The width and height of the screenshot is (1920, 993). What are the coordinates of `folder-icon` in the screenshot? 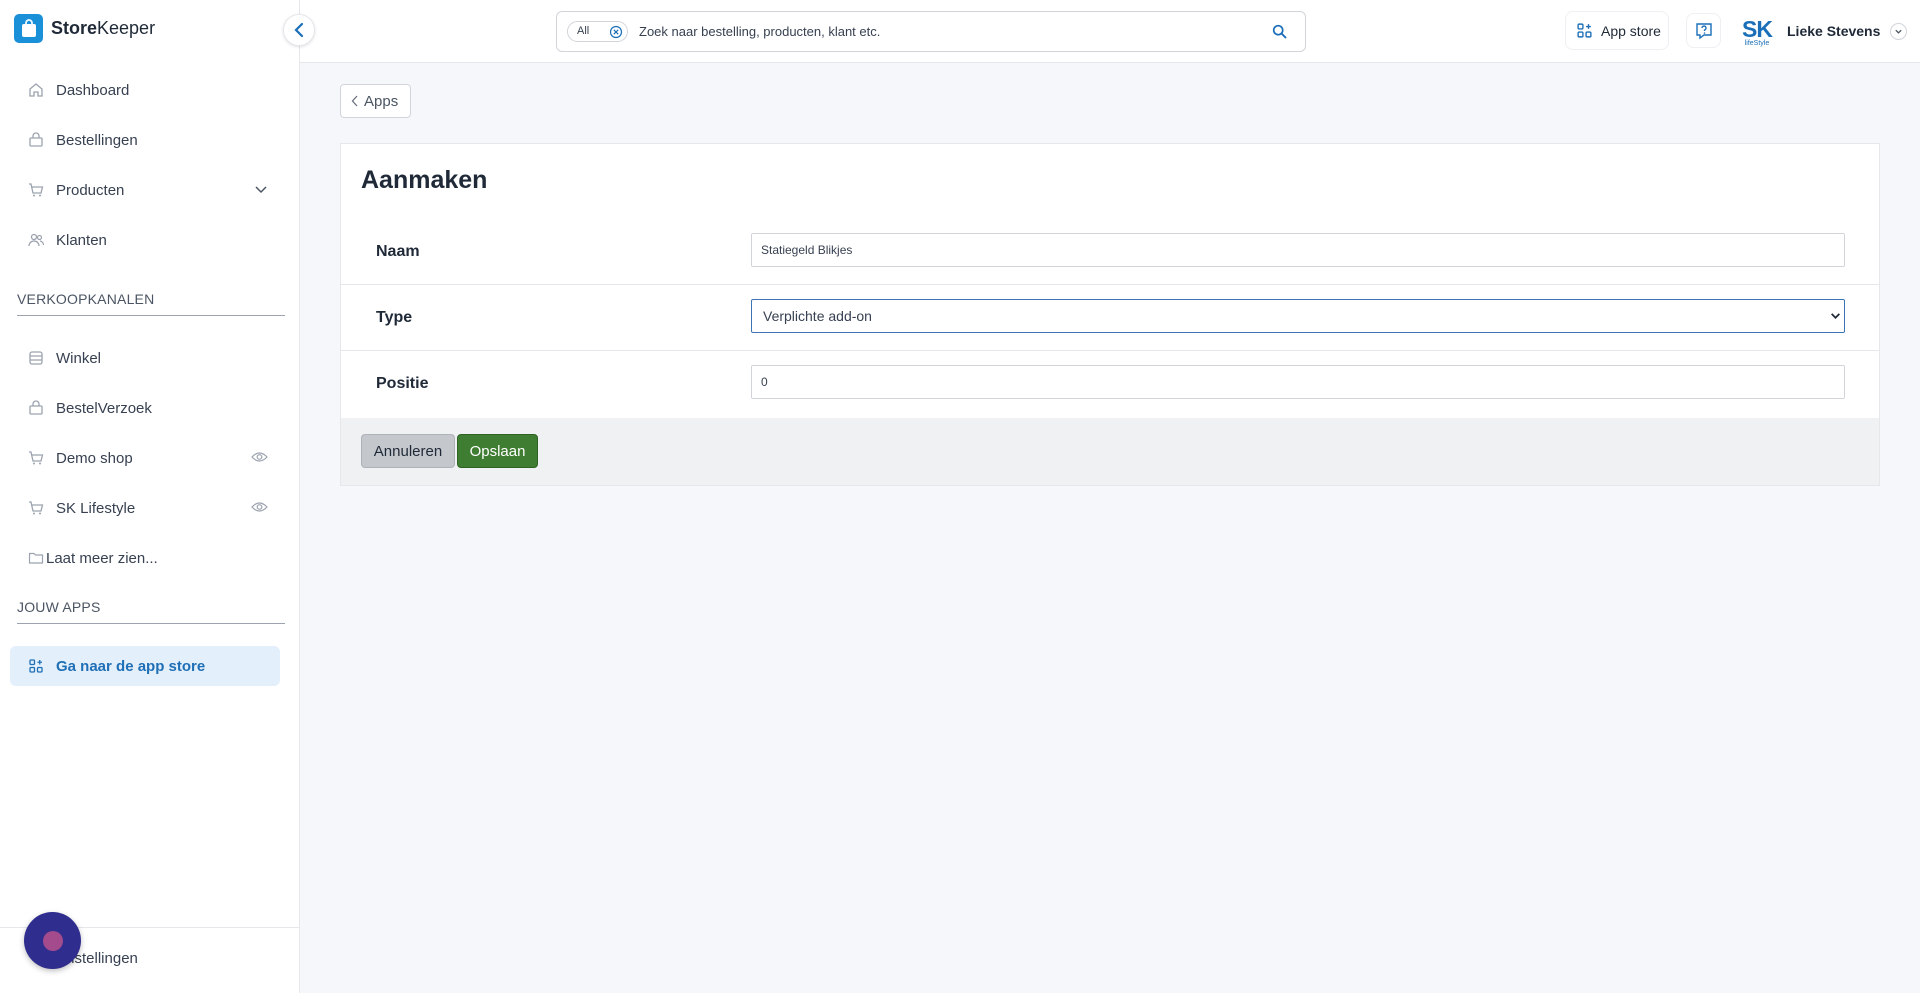 It's located at (36, 558).